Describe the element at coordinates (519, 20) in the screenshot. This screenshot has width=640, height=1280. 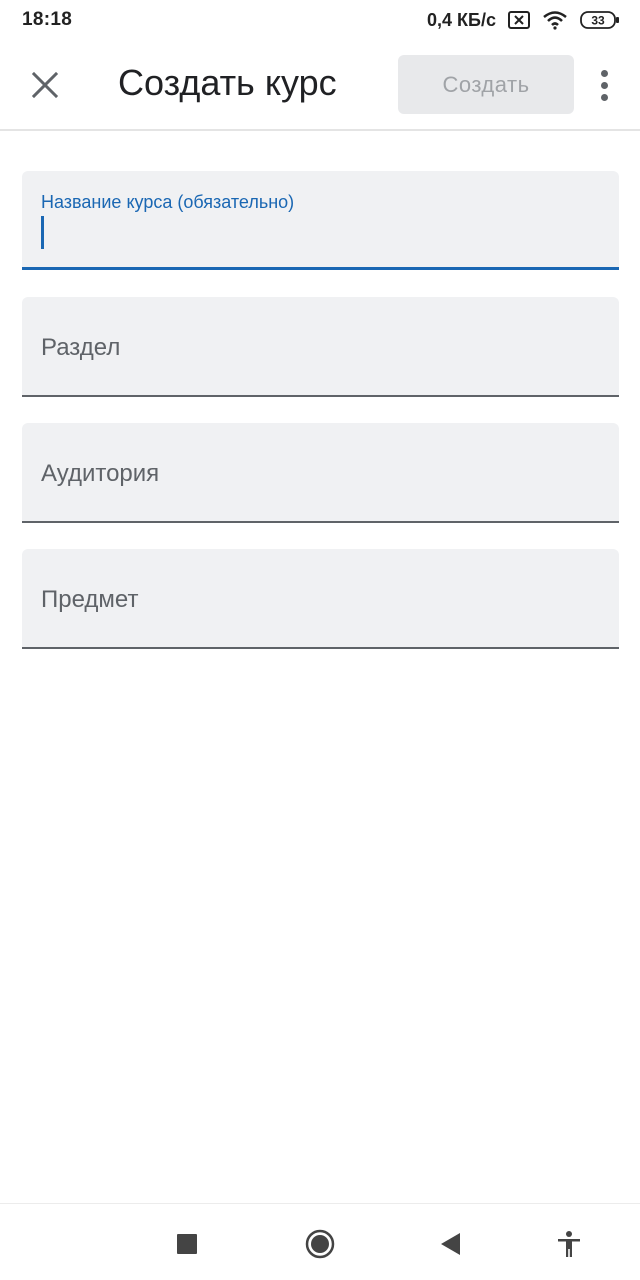
I see `sim-x-icon` at that location.